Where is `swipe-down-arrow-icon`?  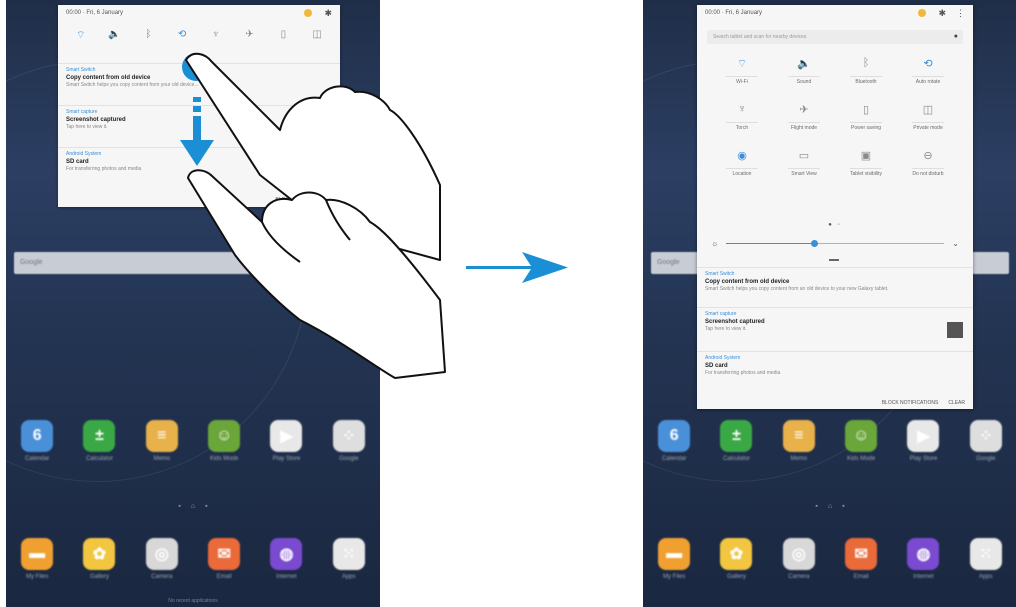
swipe-down-arrow-icon is located at coordinates (197, 131).